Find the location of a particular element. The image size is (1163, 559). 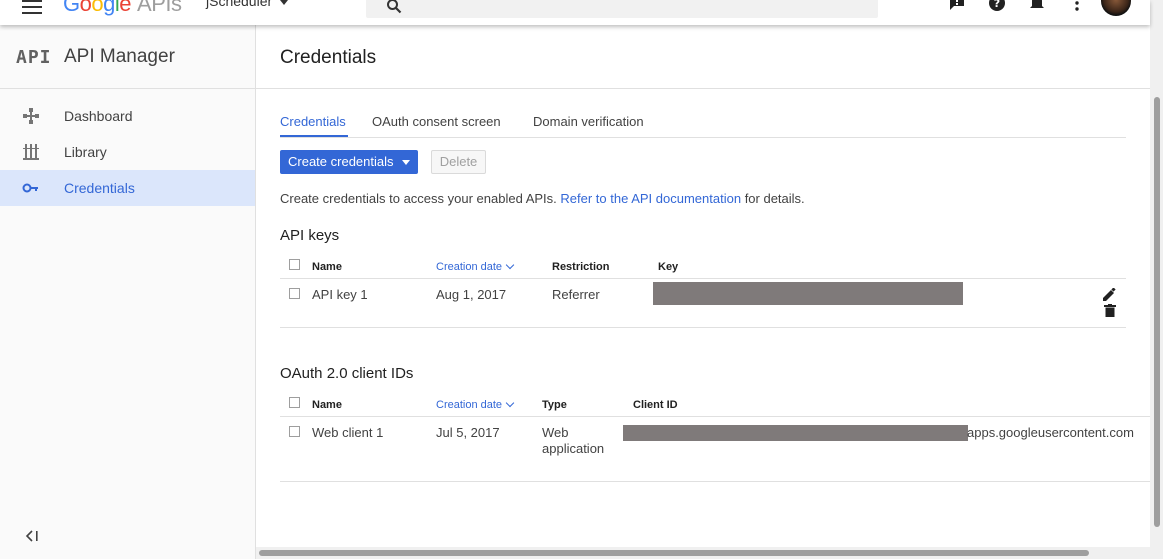

project-selector: jScheduler is located at coordinates (247, 4).